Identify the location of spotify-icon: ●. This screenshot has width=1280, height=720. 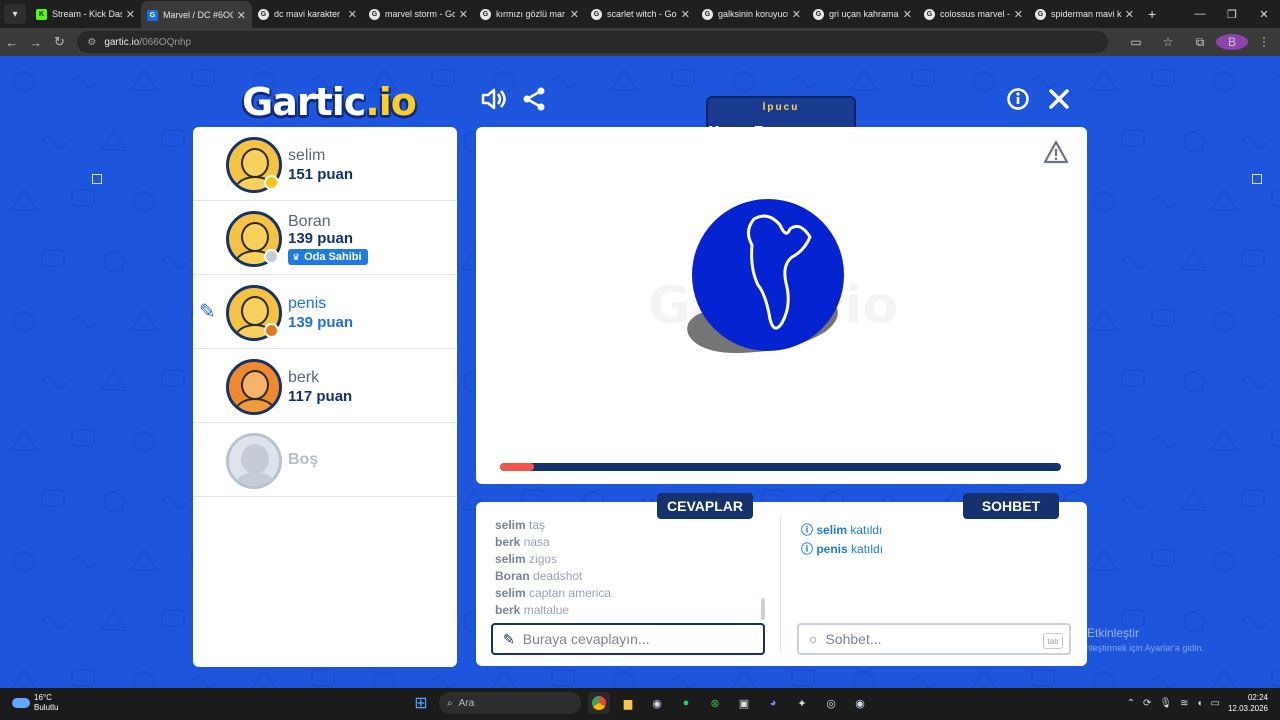
(686, 703).